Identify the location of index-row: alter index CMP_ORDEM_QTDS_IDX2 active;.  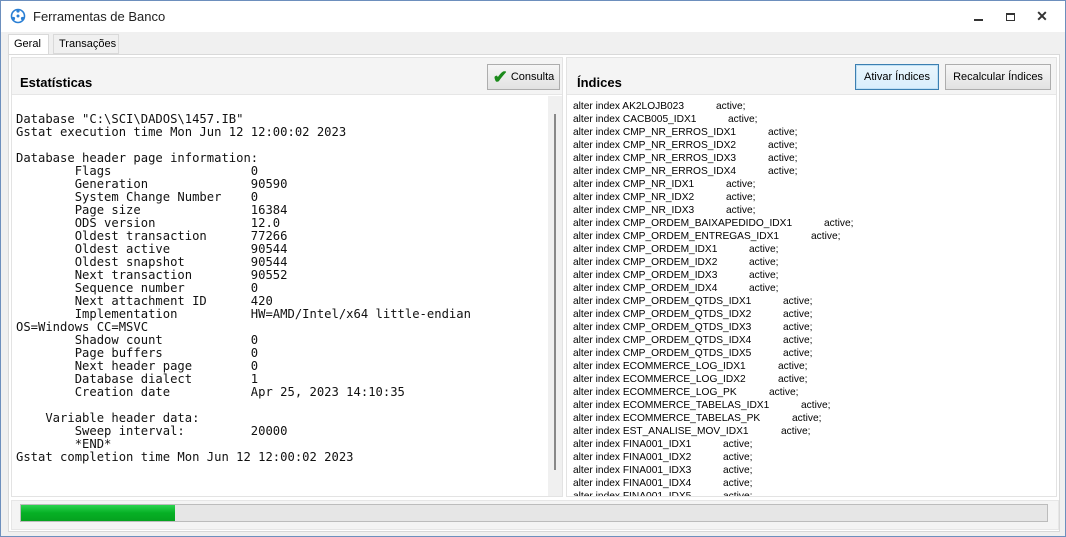
(814, 314).